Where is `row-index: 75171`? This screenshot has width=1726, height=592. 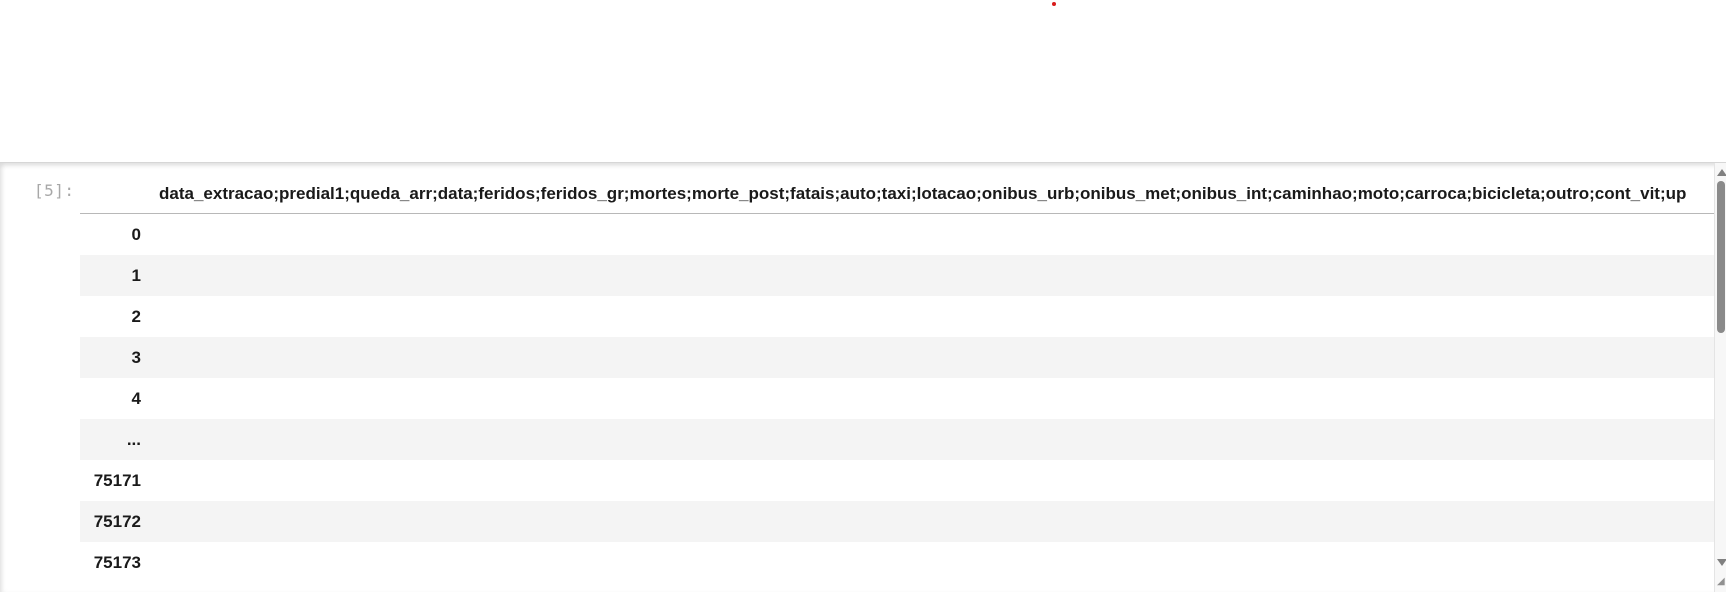
row-index: 75171 is located at coordinates (117, 480).